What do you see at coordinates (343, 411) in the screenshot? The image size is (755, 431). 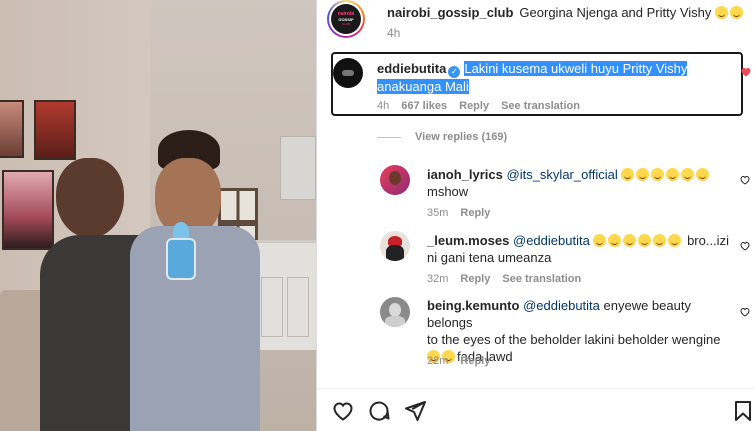 I see `like-heart-icon` at bounding box center [343, 411].